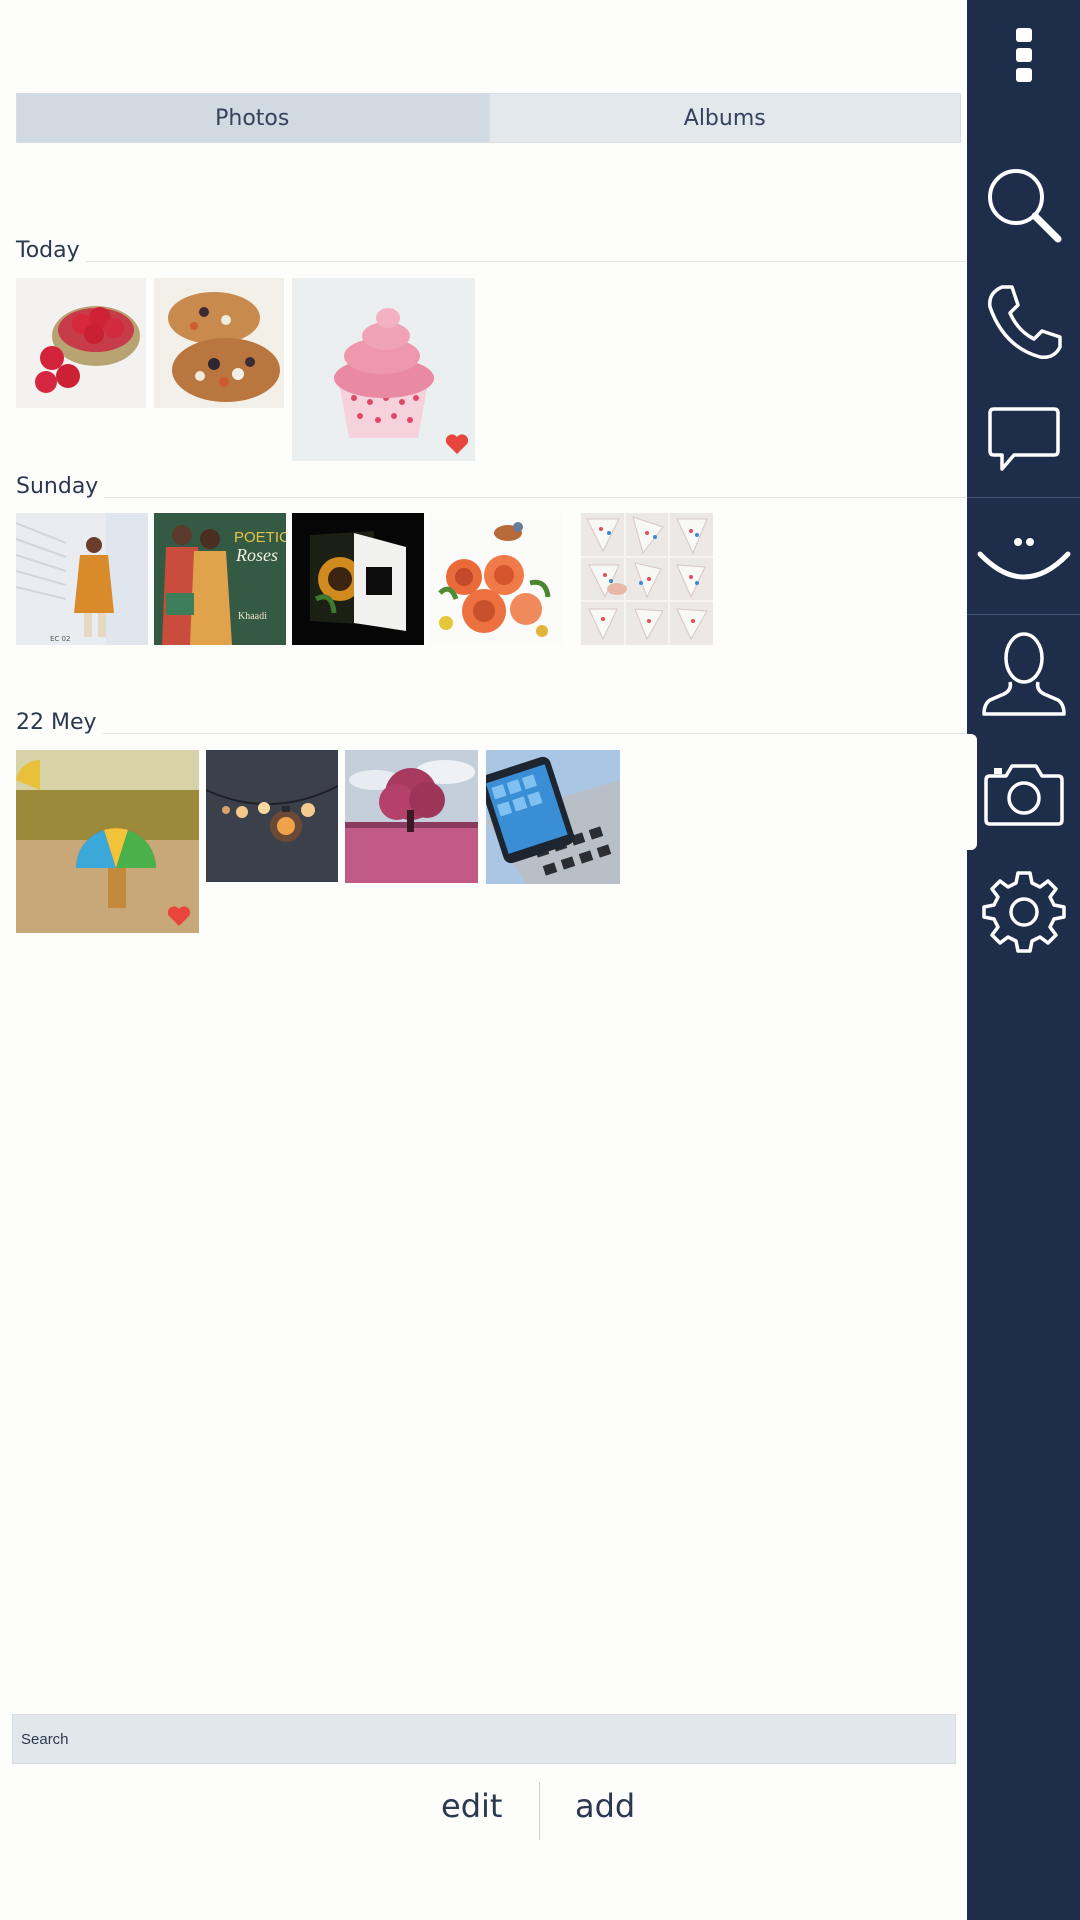 This screenshot has height=1920, width=1080. I want to click on poster-subtitle: Roses, so click(257, 555).